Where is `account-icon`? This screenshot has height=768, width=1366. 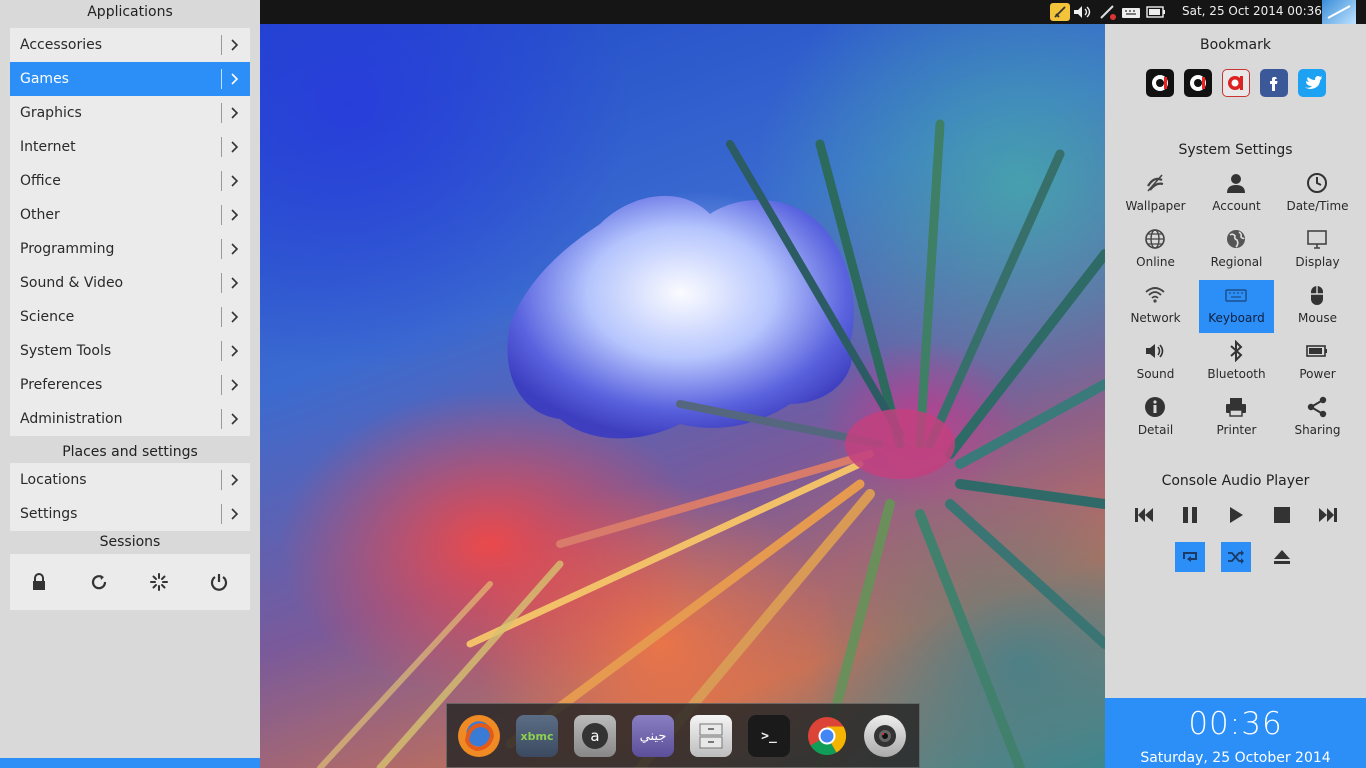
account-icon is located at coordinates (1236, 183).